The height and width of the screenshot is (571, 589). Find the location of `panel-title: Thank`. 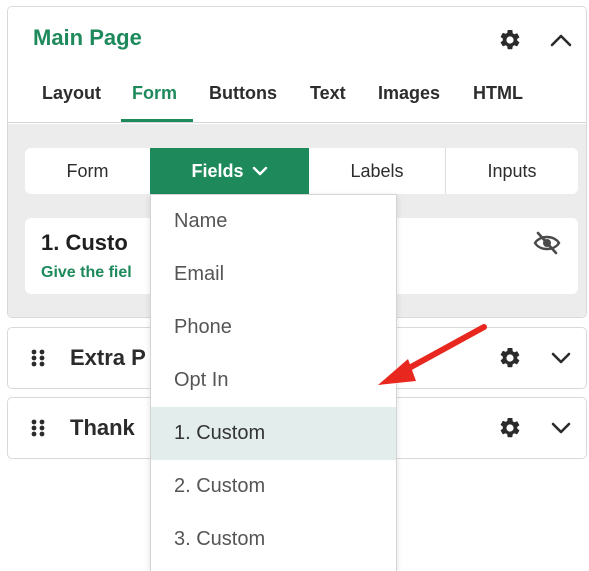

panel-title: Thank is located at coordinates (102, 427).